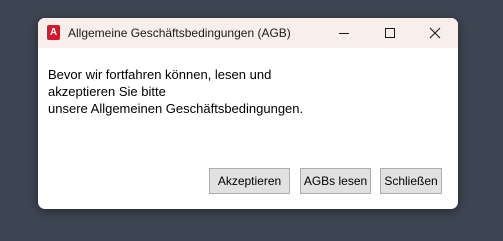 This screenshot has width=503, height=241. I want to click on close-icon, so click(435, 33).